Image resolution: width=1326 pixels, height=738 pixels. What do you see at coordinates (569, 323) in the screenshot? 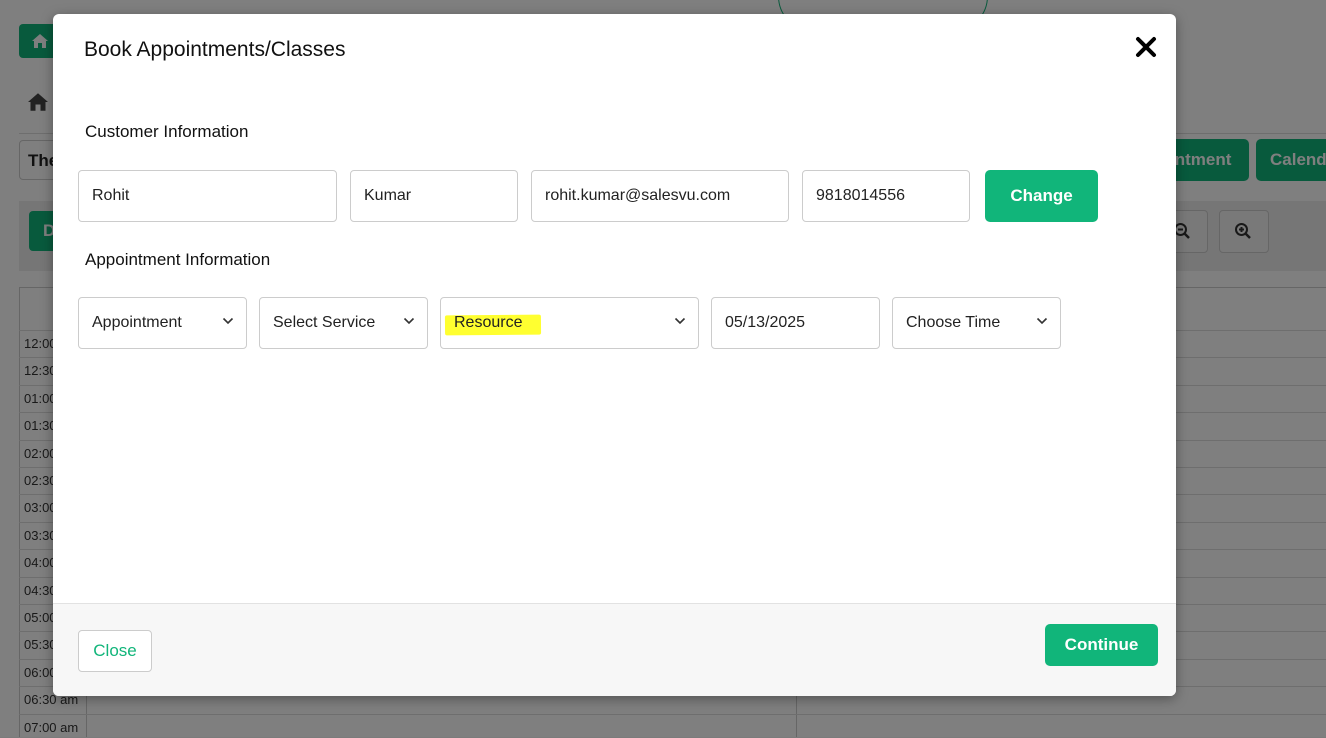
I see `resource-select: Resource` at bounding box center [569, 323].